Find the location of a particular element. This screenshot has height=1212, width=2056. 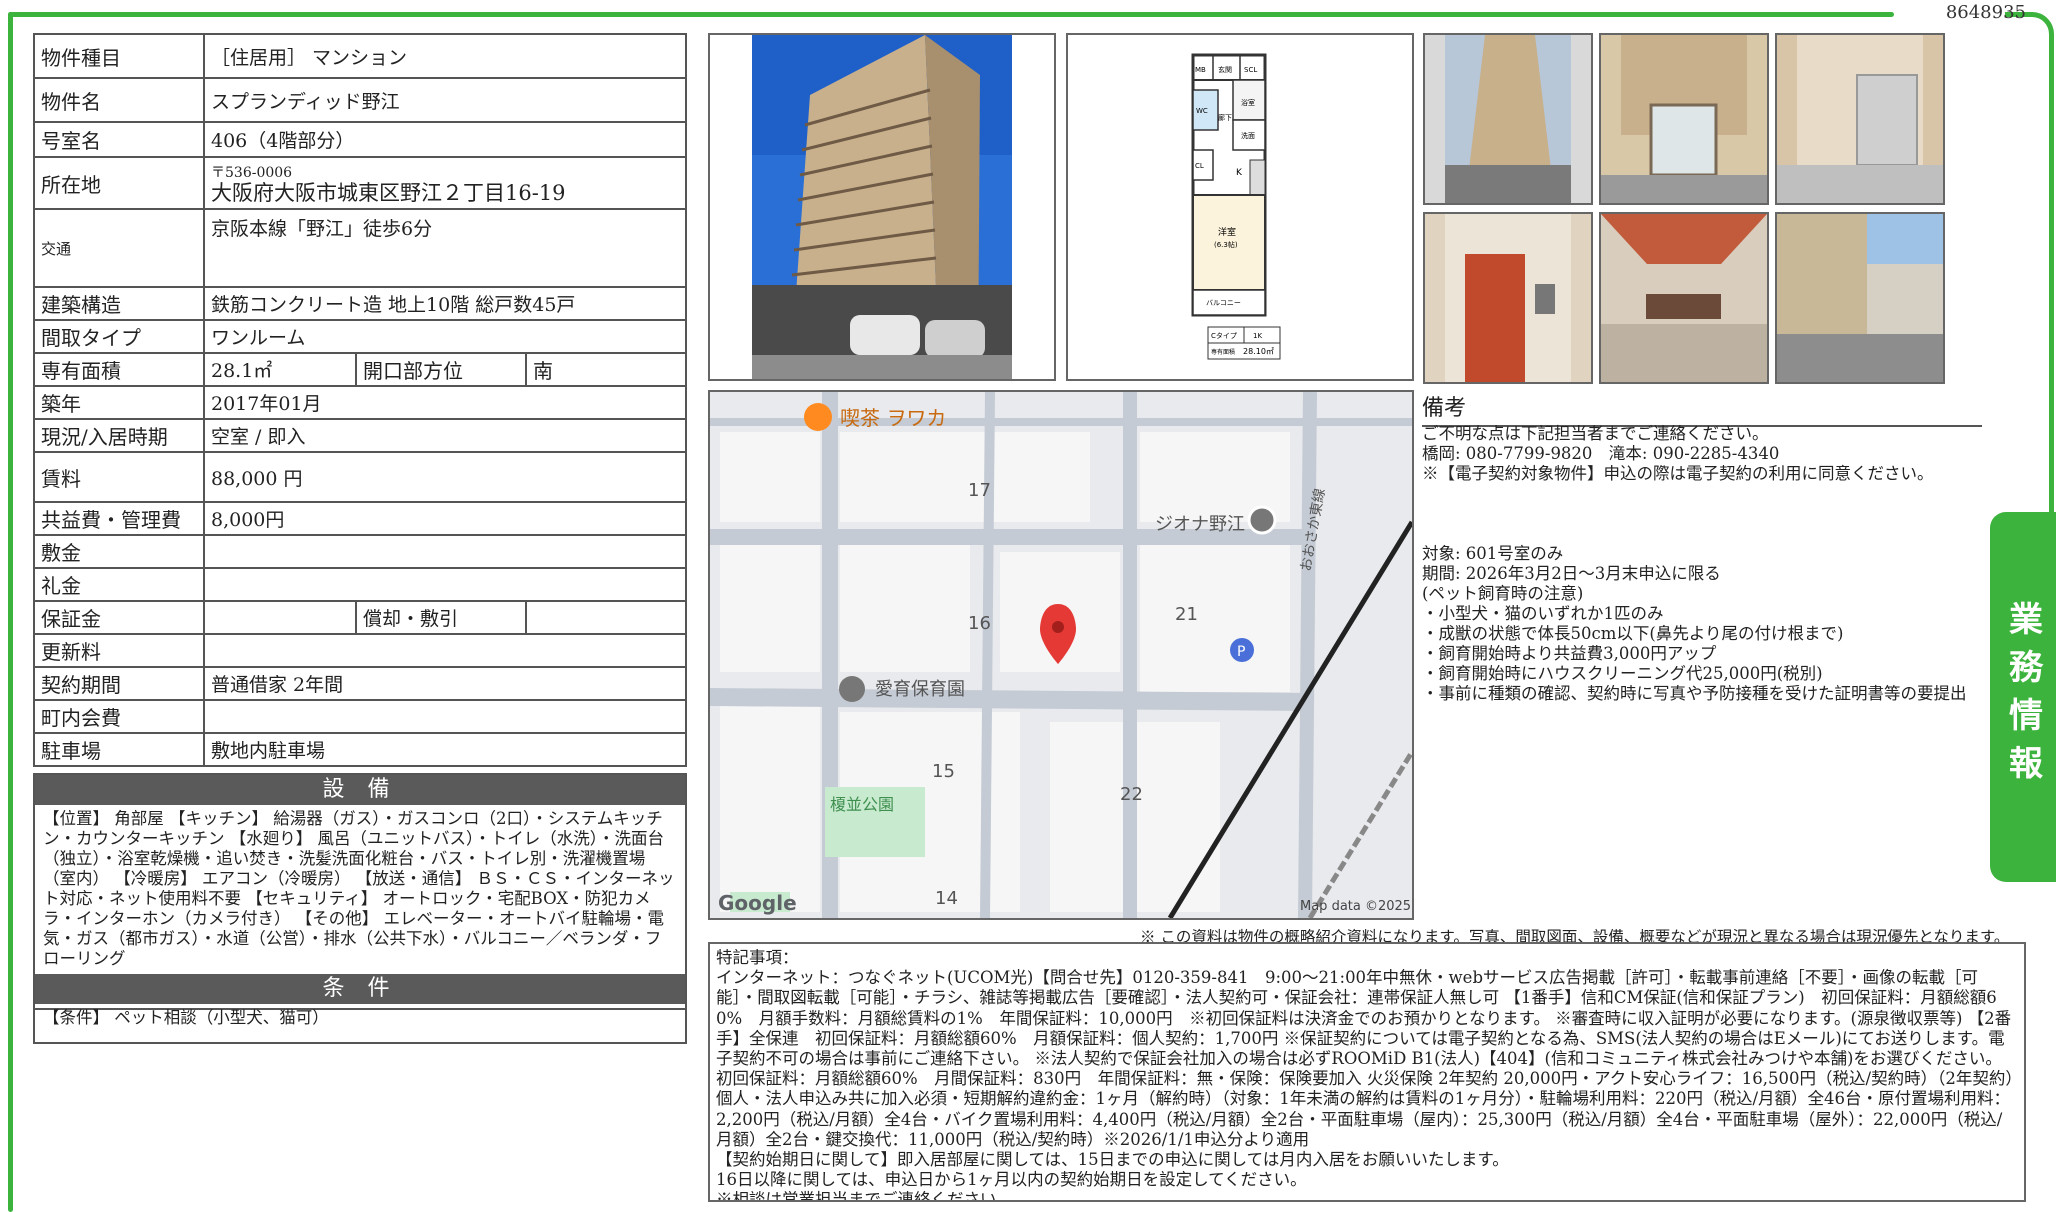

deposit-value is located at coordinates (280, 617).